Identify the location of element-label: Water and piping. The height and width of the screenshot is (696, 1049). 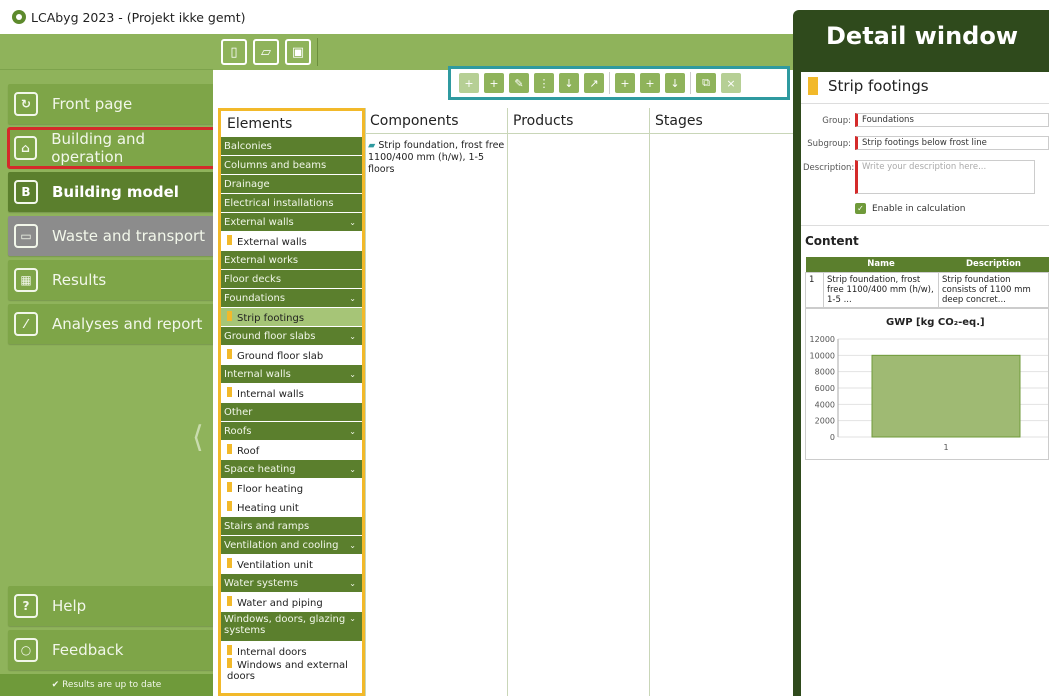
(280, 603).